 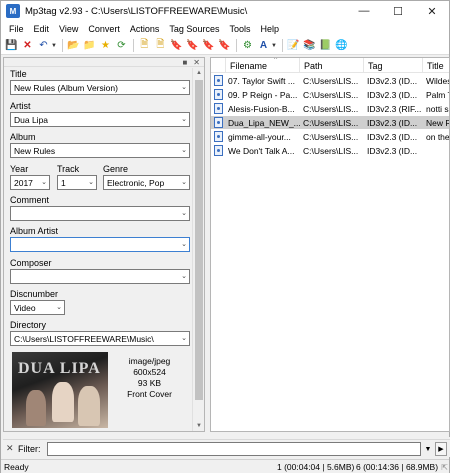 What do you see at coordinates (100, 244) in the screenshot?
I see `album-artist-field: ⌄` at bounding box center [100, 244].